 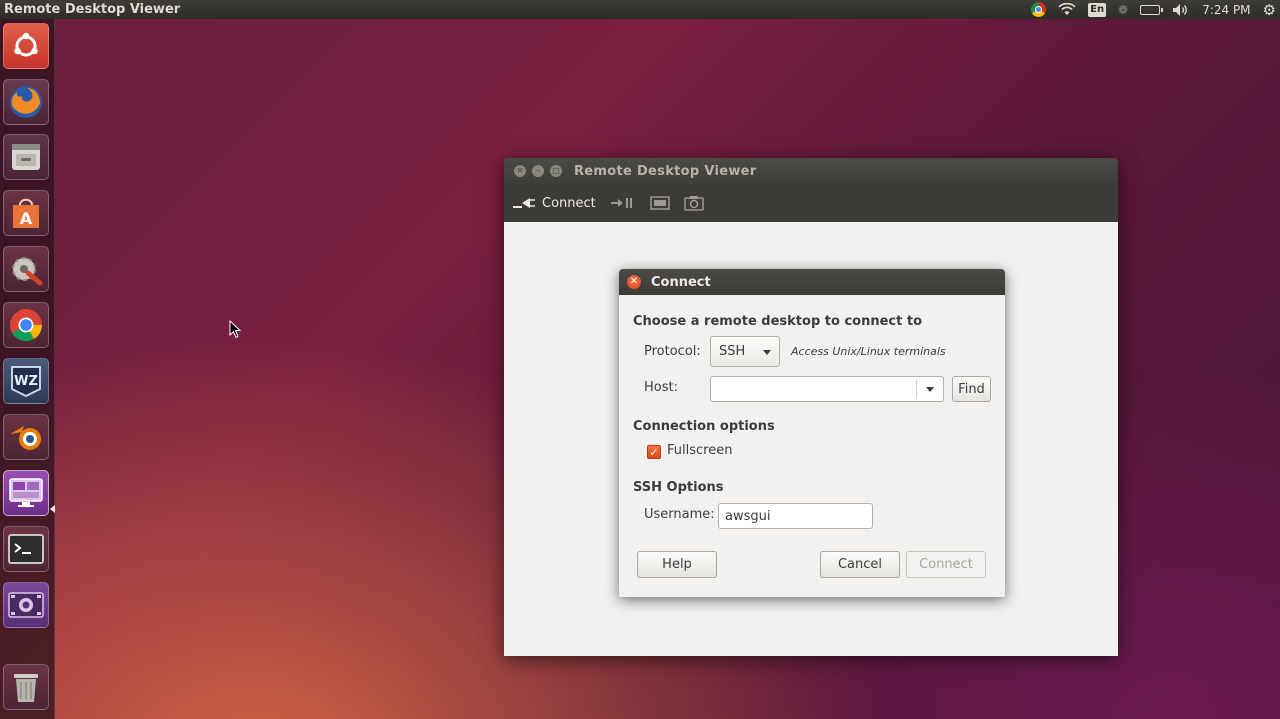 I want to click on disconnect-toolbar-button, so click(x=623, y=203).